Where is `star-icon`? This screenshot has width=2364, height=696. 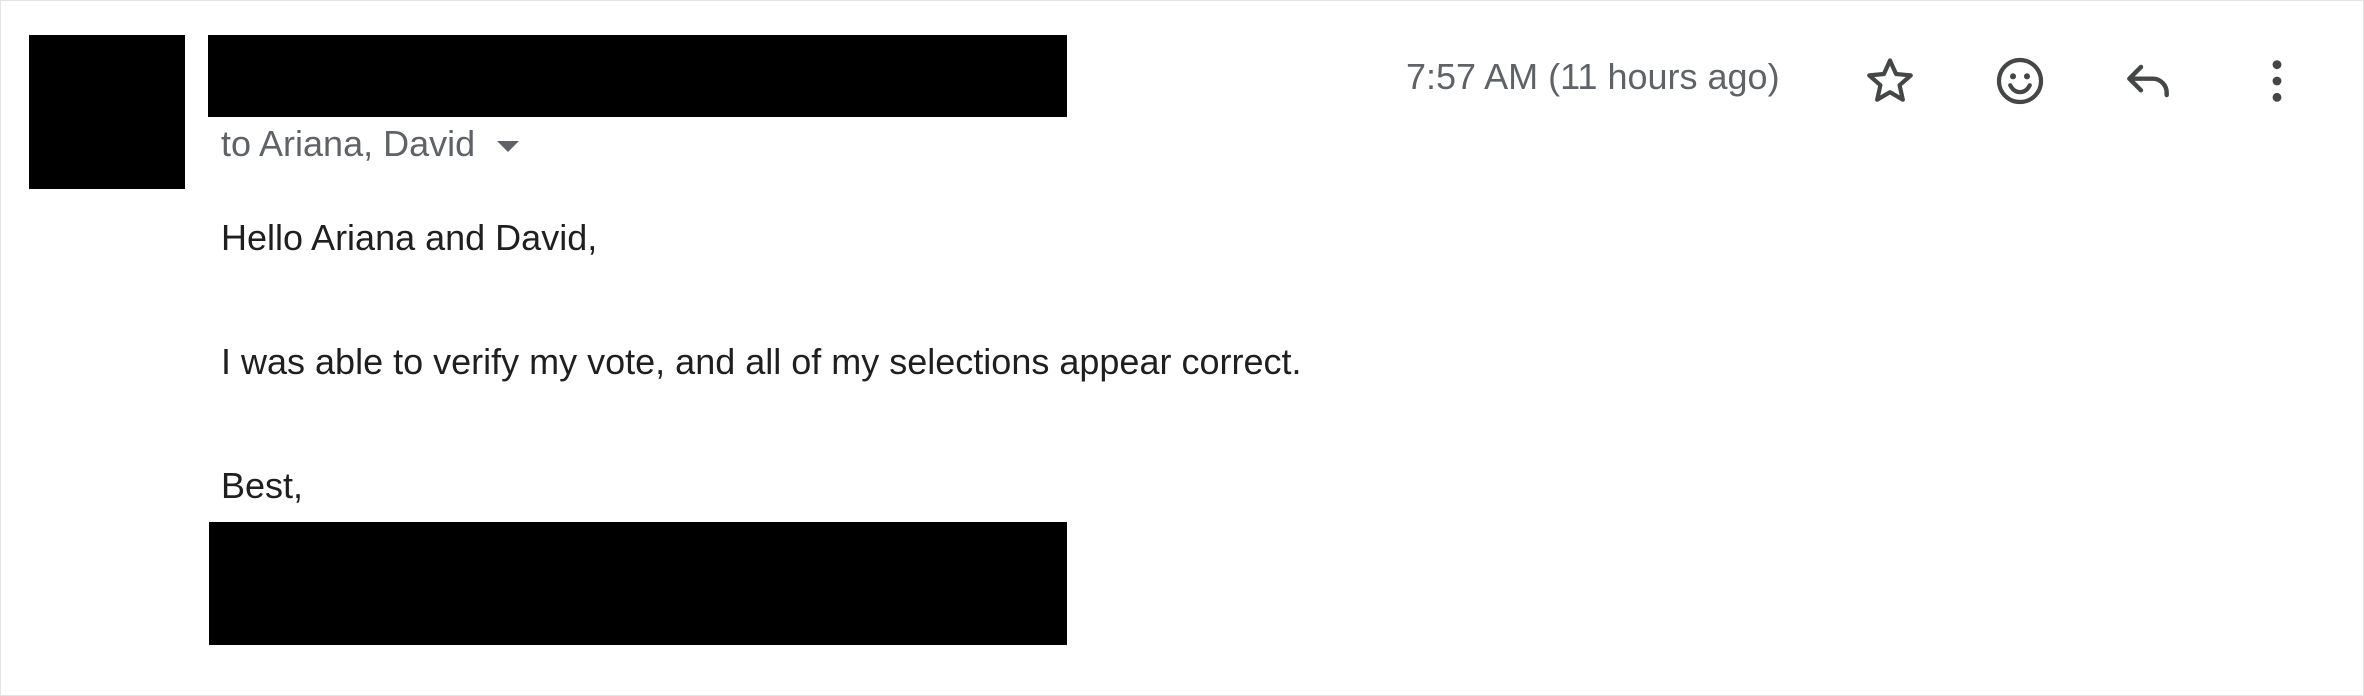 star-icon is located at coordinates (1890, 80).